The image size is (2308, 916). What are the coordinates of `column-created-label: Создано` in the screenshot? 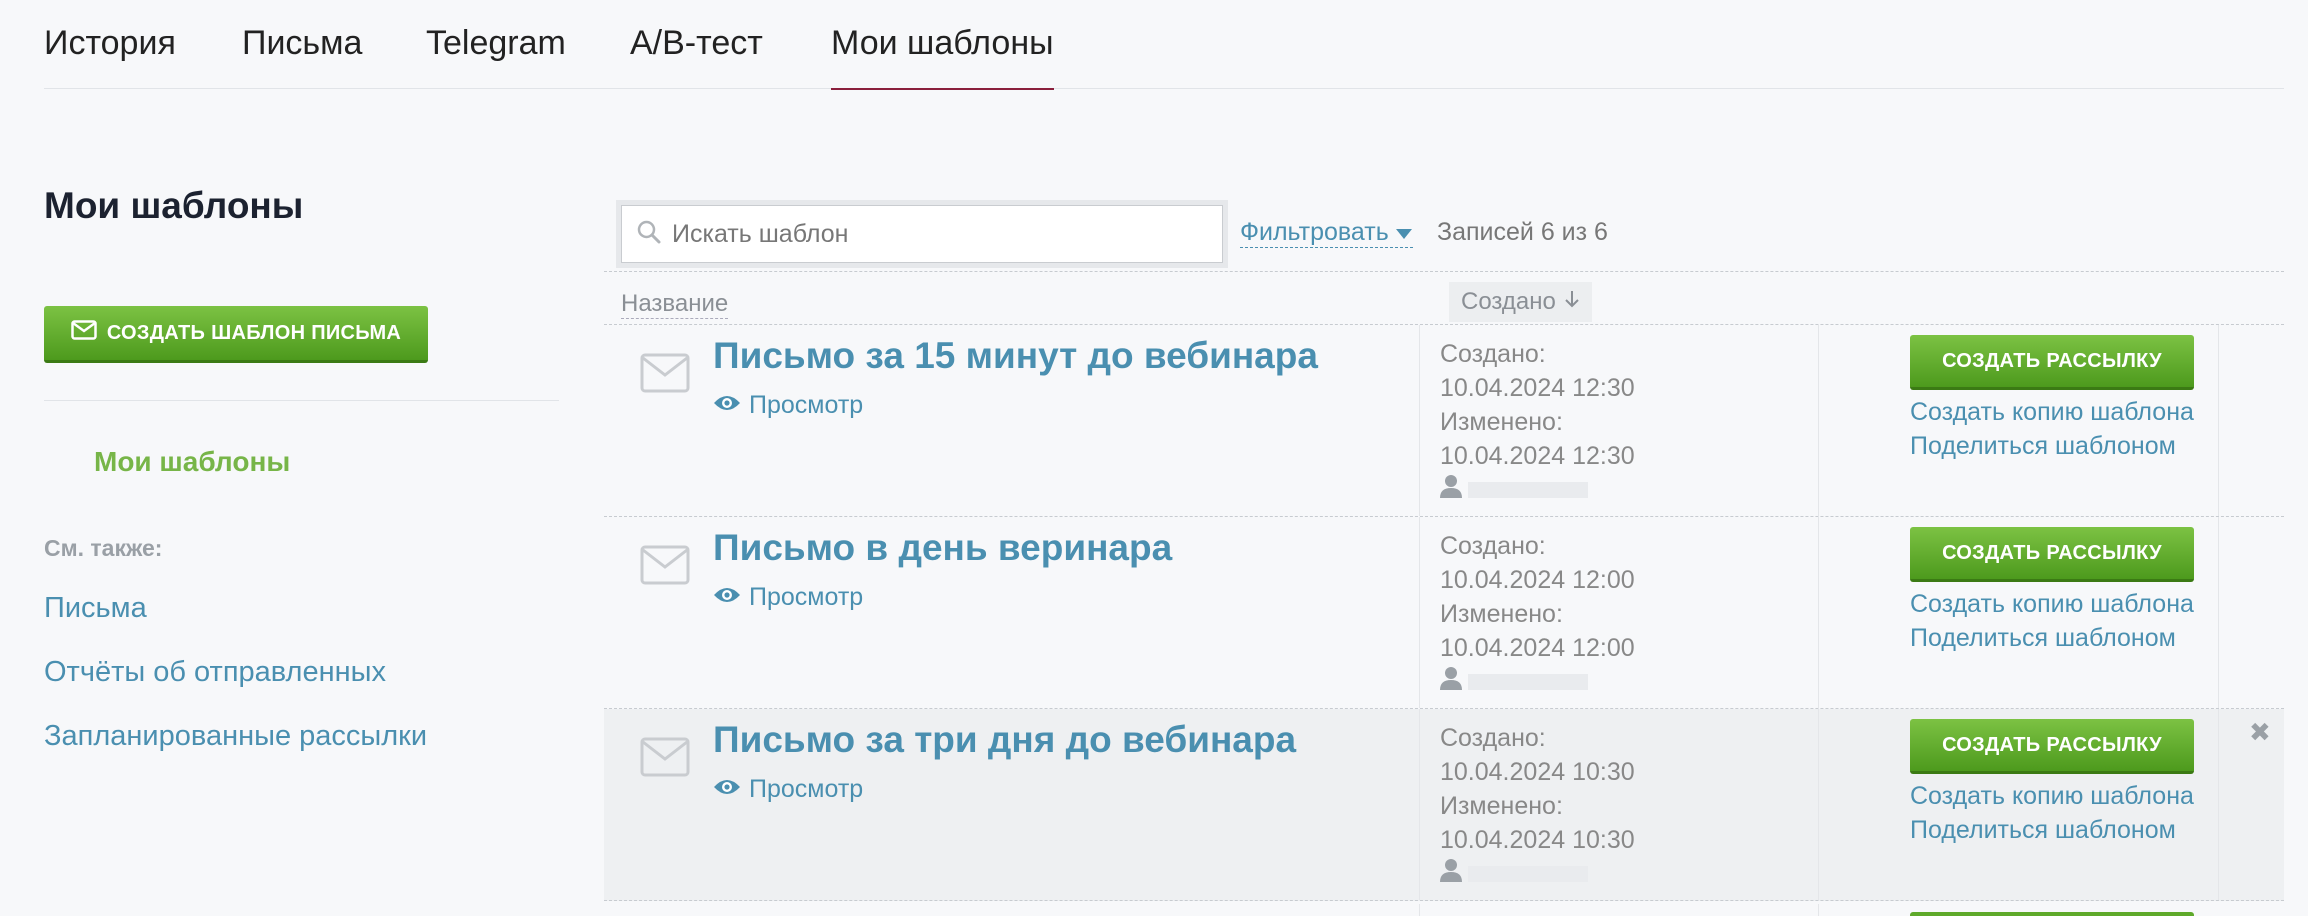 It's located at (1508, 301).